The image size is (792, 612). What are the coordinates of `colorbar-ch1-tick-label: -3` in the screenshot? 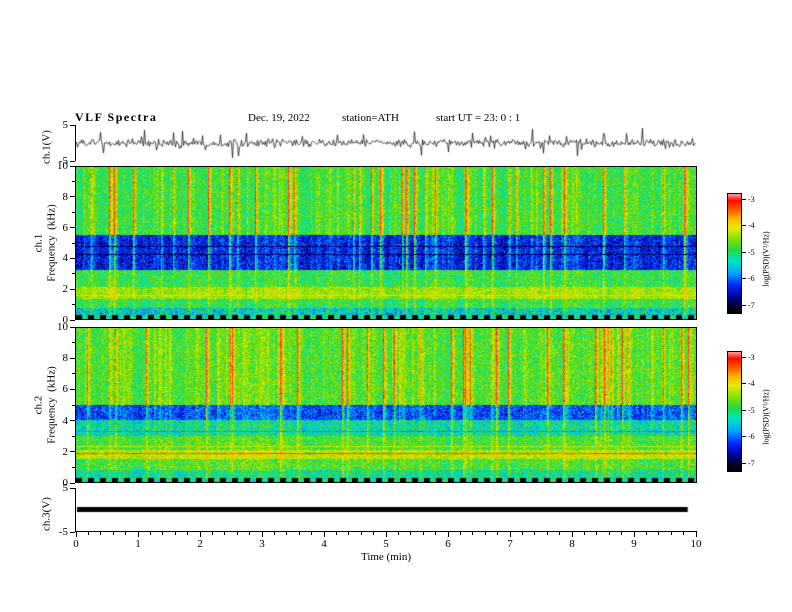 It's located at (751, 199).